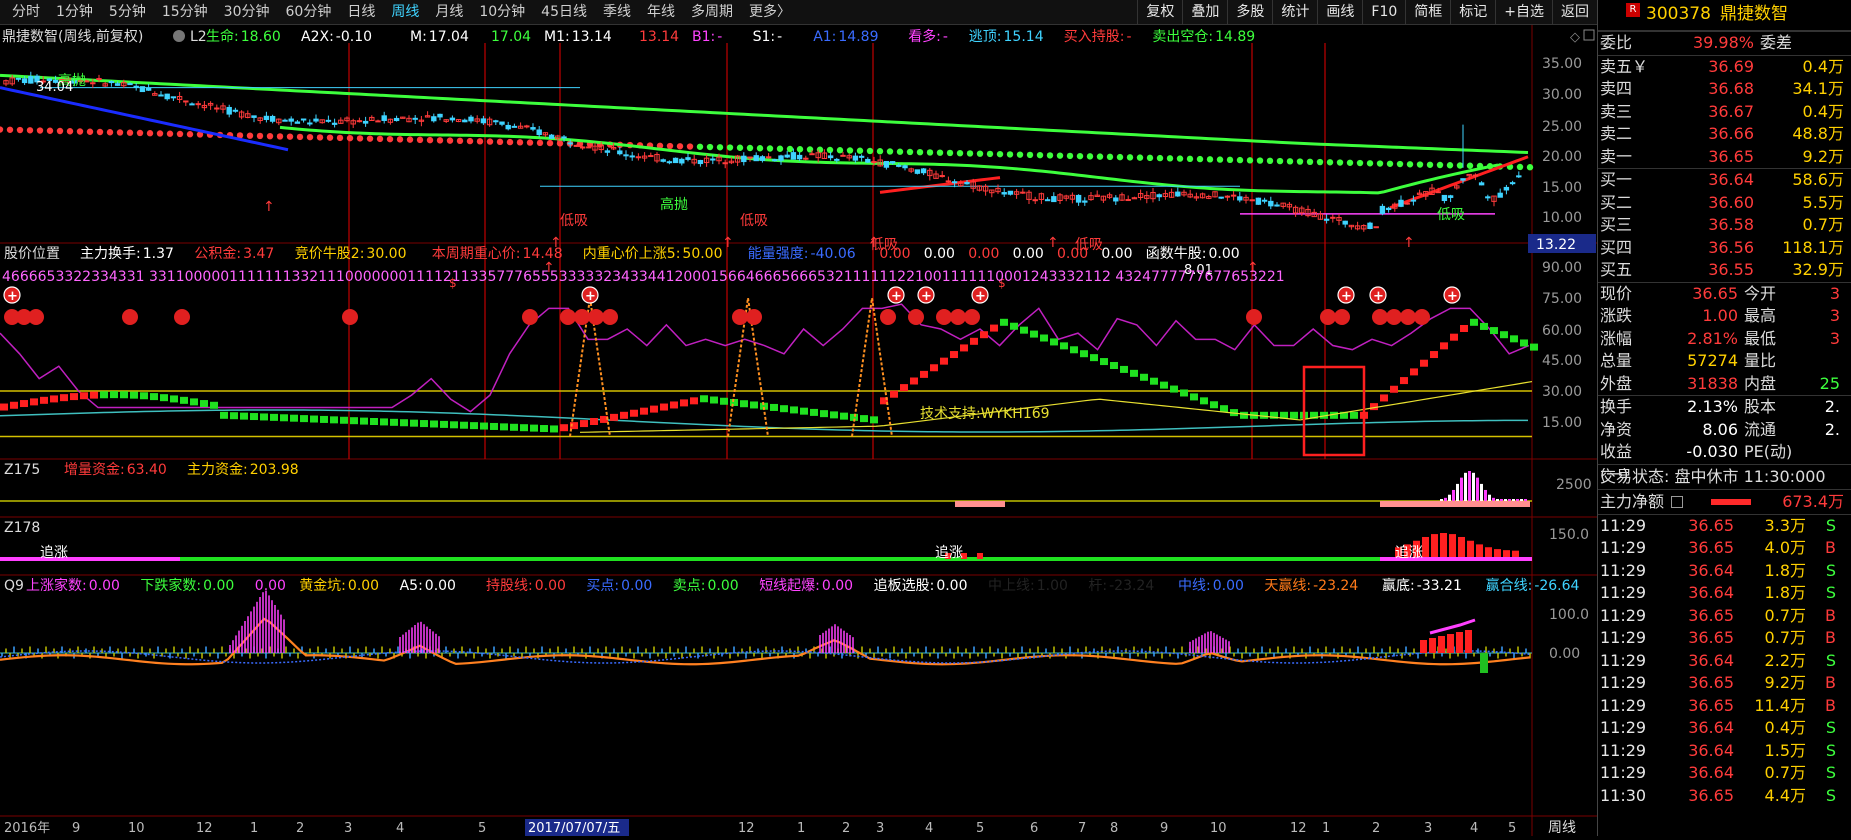 The image size is (1851, 840). What do you see at coordinates (1711, 660) in the screenshot?
I see `tick-price: 36.64` at bounding box center [1711, 660].